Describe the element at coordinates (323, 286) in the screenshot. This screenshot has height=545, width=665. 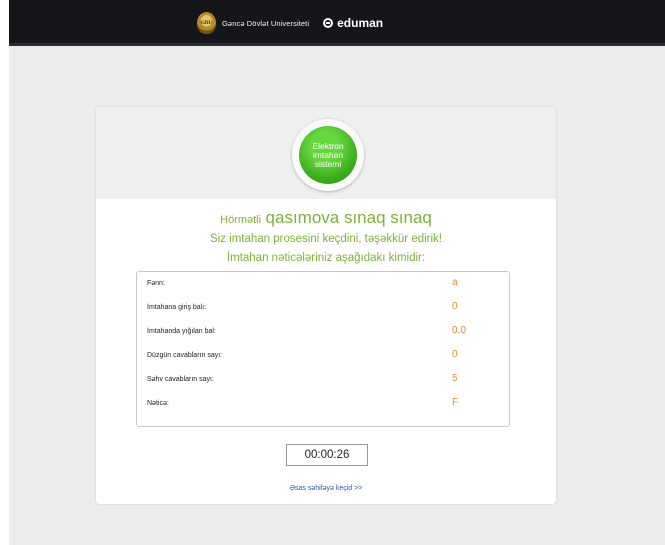
I see `result-row: Fənn: a` at that location.